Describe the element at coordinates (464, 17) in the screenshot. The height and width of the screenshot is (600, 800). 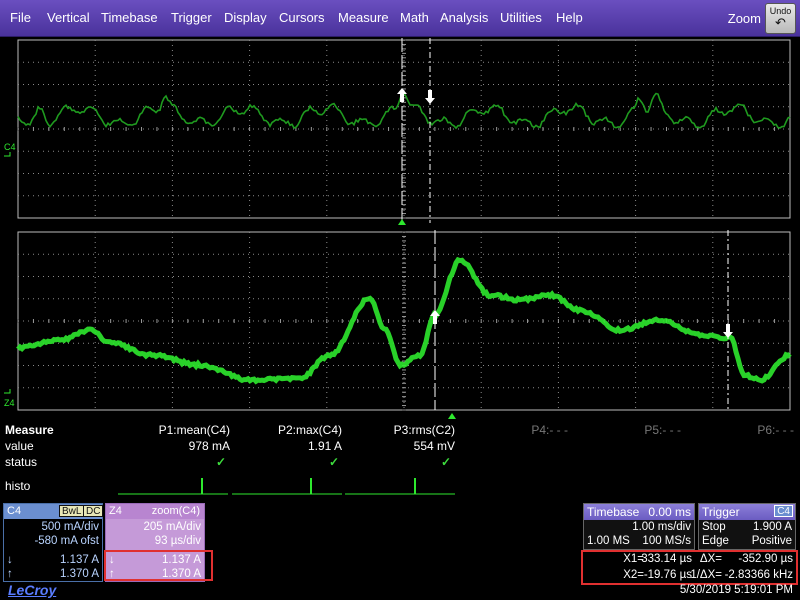
I see `menu-analysis: Analysis` at that location.